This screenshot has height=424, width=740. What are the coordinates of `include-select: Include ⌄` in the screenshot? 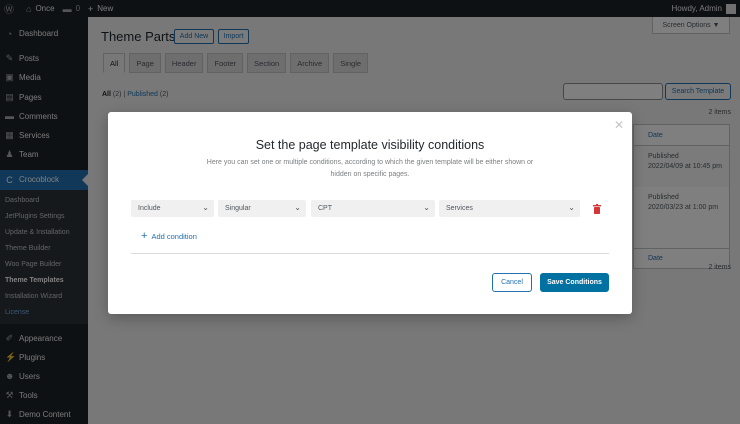 It's located at (172, 208).